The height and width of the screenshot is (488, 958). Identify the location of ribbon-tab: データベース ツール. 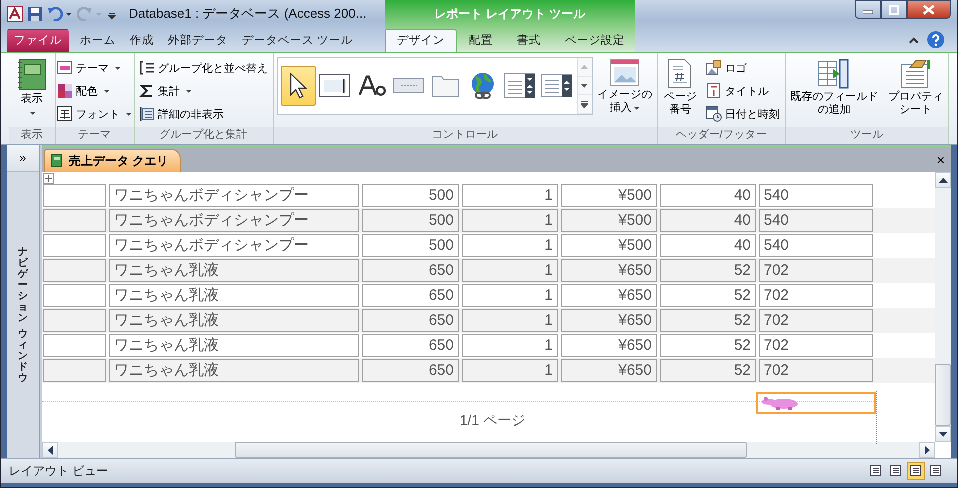
(297, 40).